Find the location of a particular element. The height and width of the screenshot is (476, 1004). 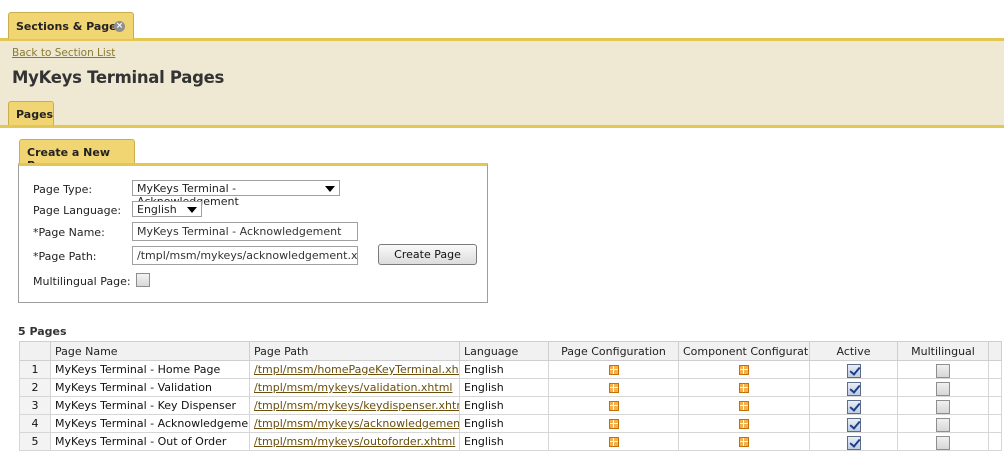

row-number: 3 is located at coordinates (35, 405).